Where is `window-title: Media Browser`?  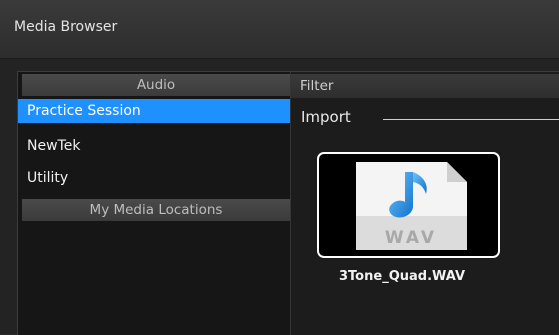
window-title: Media Browser is located at coordinates (66, 27).